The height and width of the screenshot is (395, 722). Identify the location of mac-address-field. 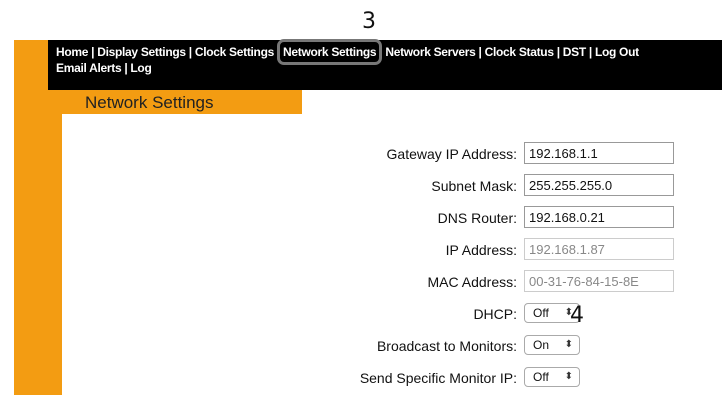
(599, 281).